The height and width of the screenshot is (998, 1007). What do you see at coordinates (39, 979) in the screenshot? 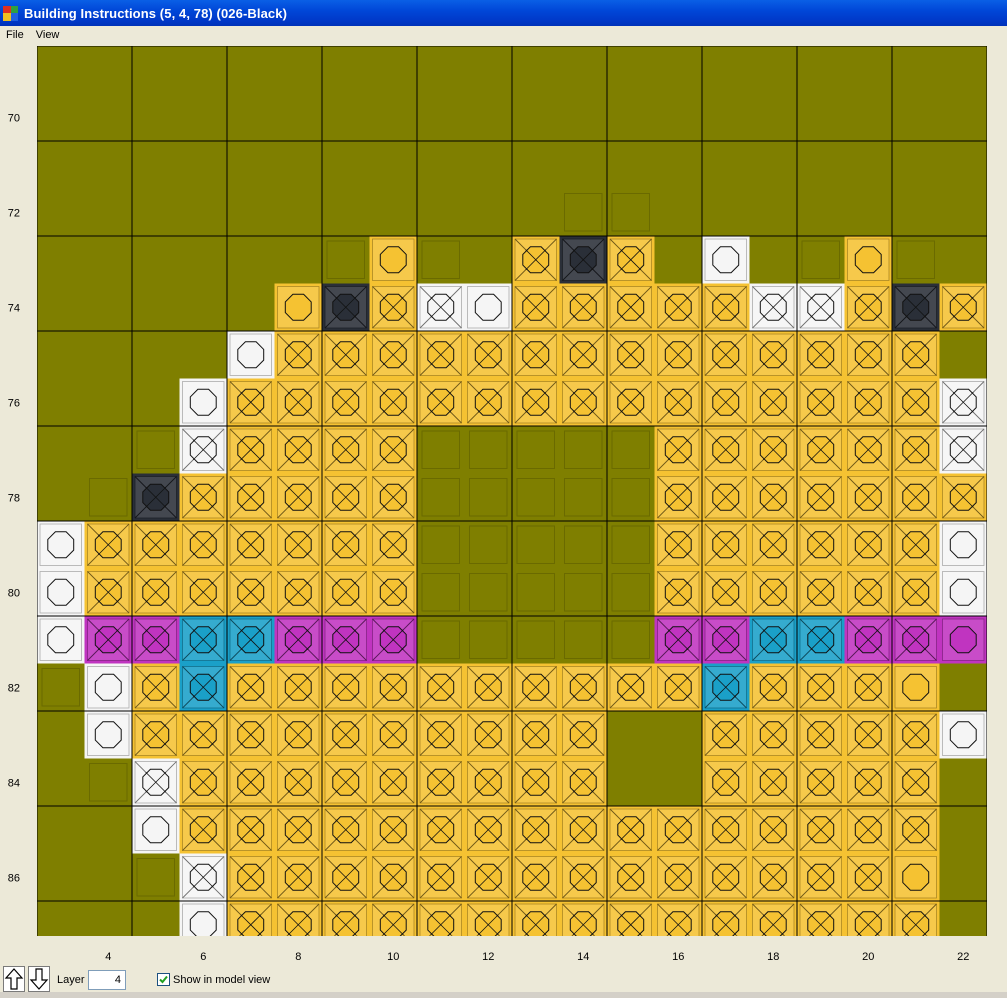
I see `layer-down-button` at bounding box center [39, 979].